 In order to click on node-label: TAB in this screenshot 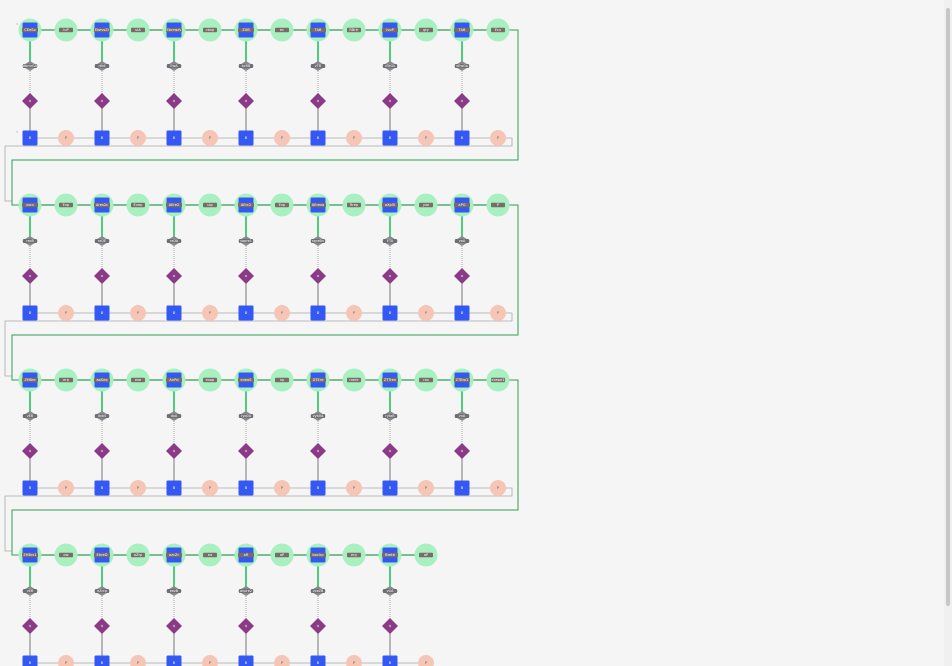, I will do `click(462, 30)`.